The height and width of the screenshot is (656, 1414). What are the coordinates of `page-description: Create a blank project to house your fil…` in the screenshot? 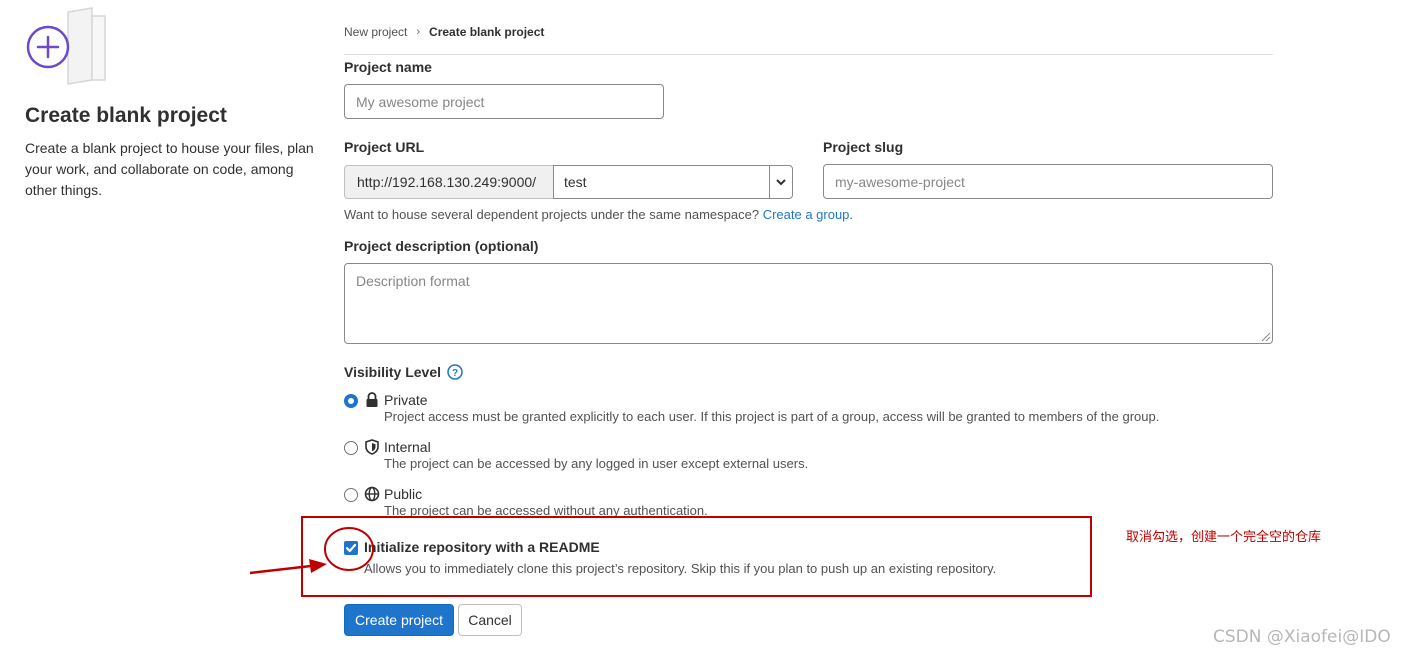 It's located at (169, 169).